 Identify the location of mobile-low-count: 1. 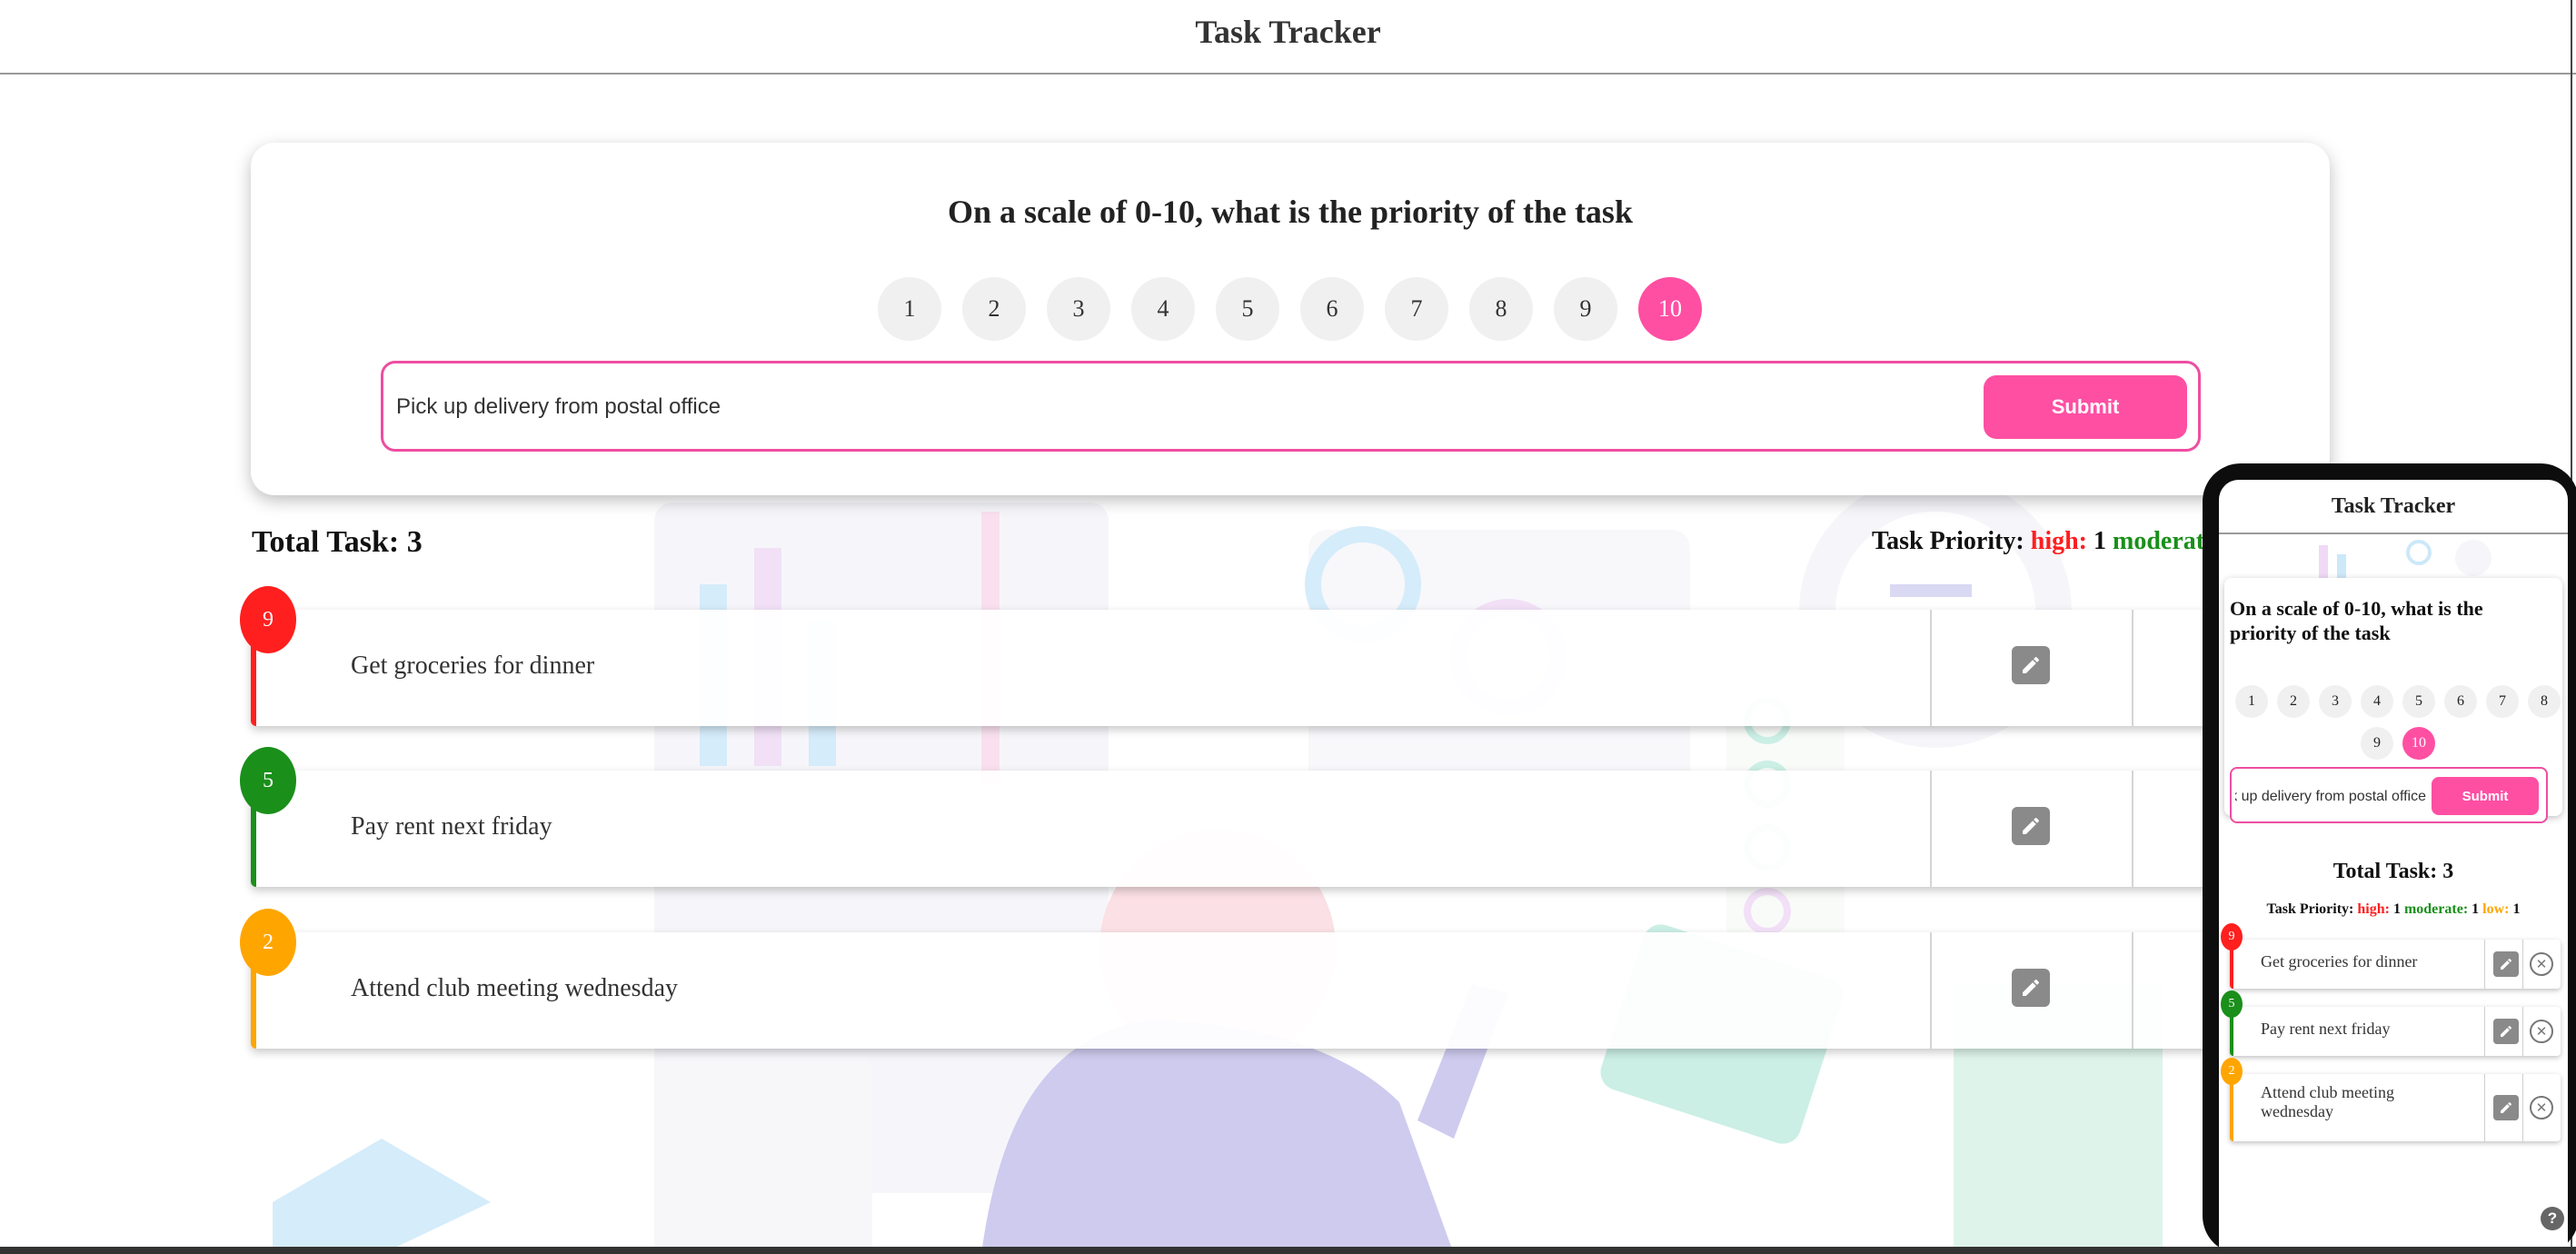
(2517, 909).